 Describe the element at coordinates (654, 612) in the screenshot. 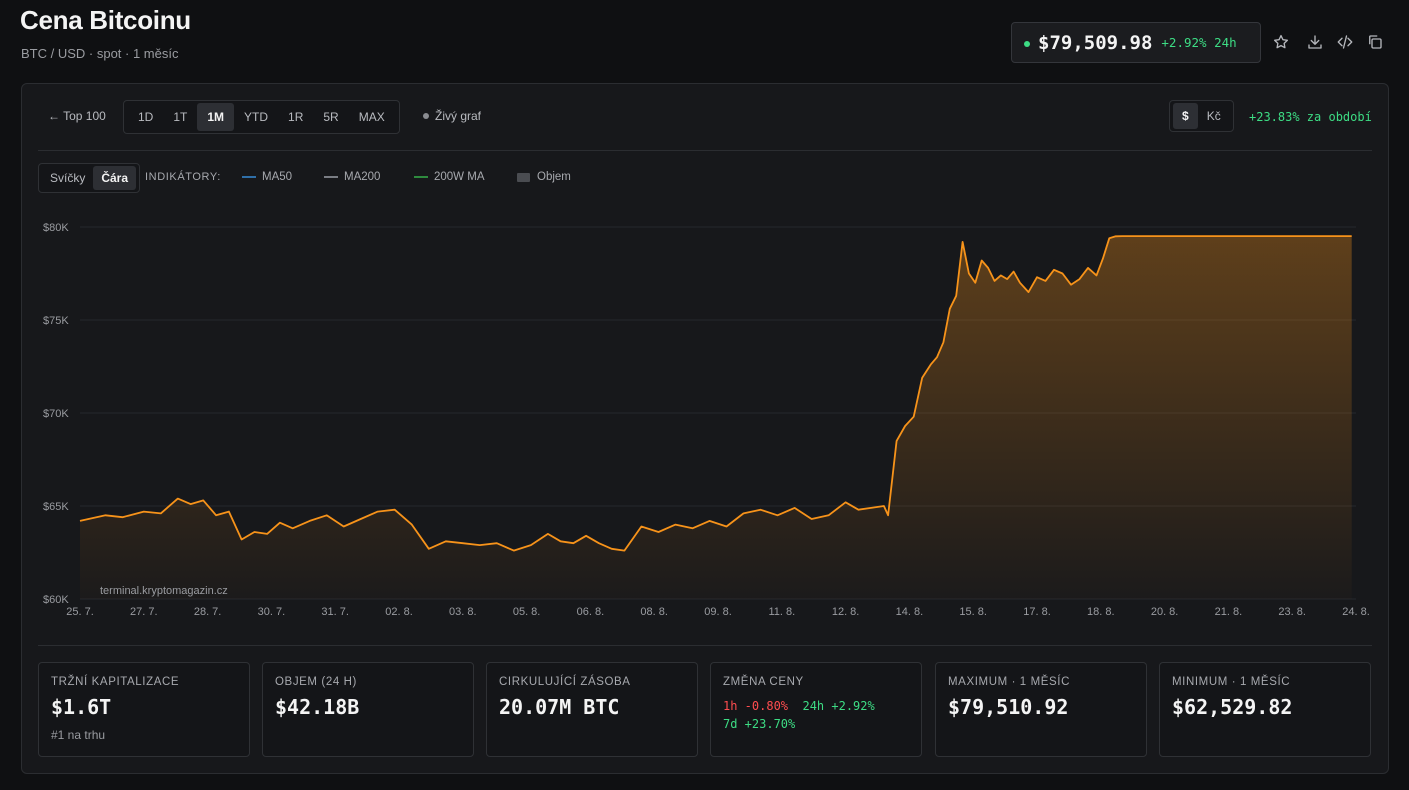

I see `x-tick-label: 08. 8.` at that location.